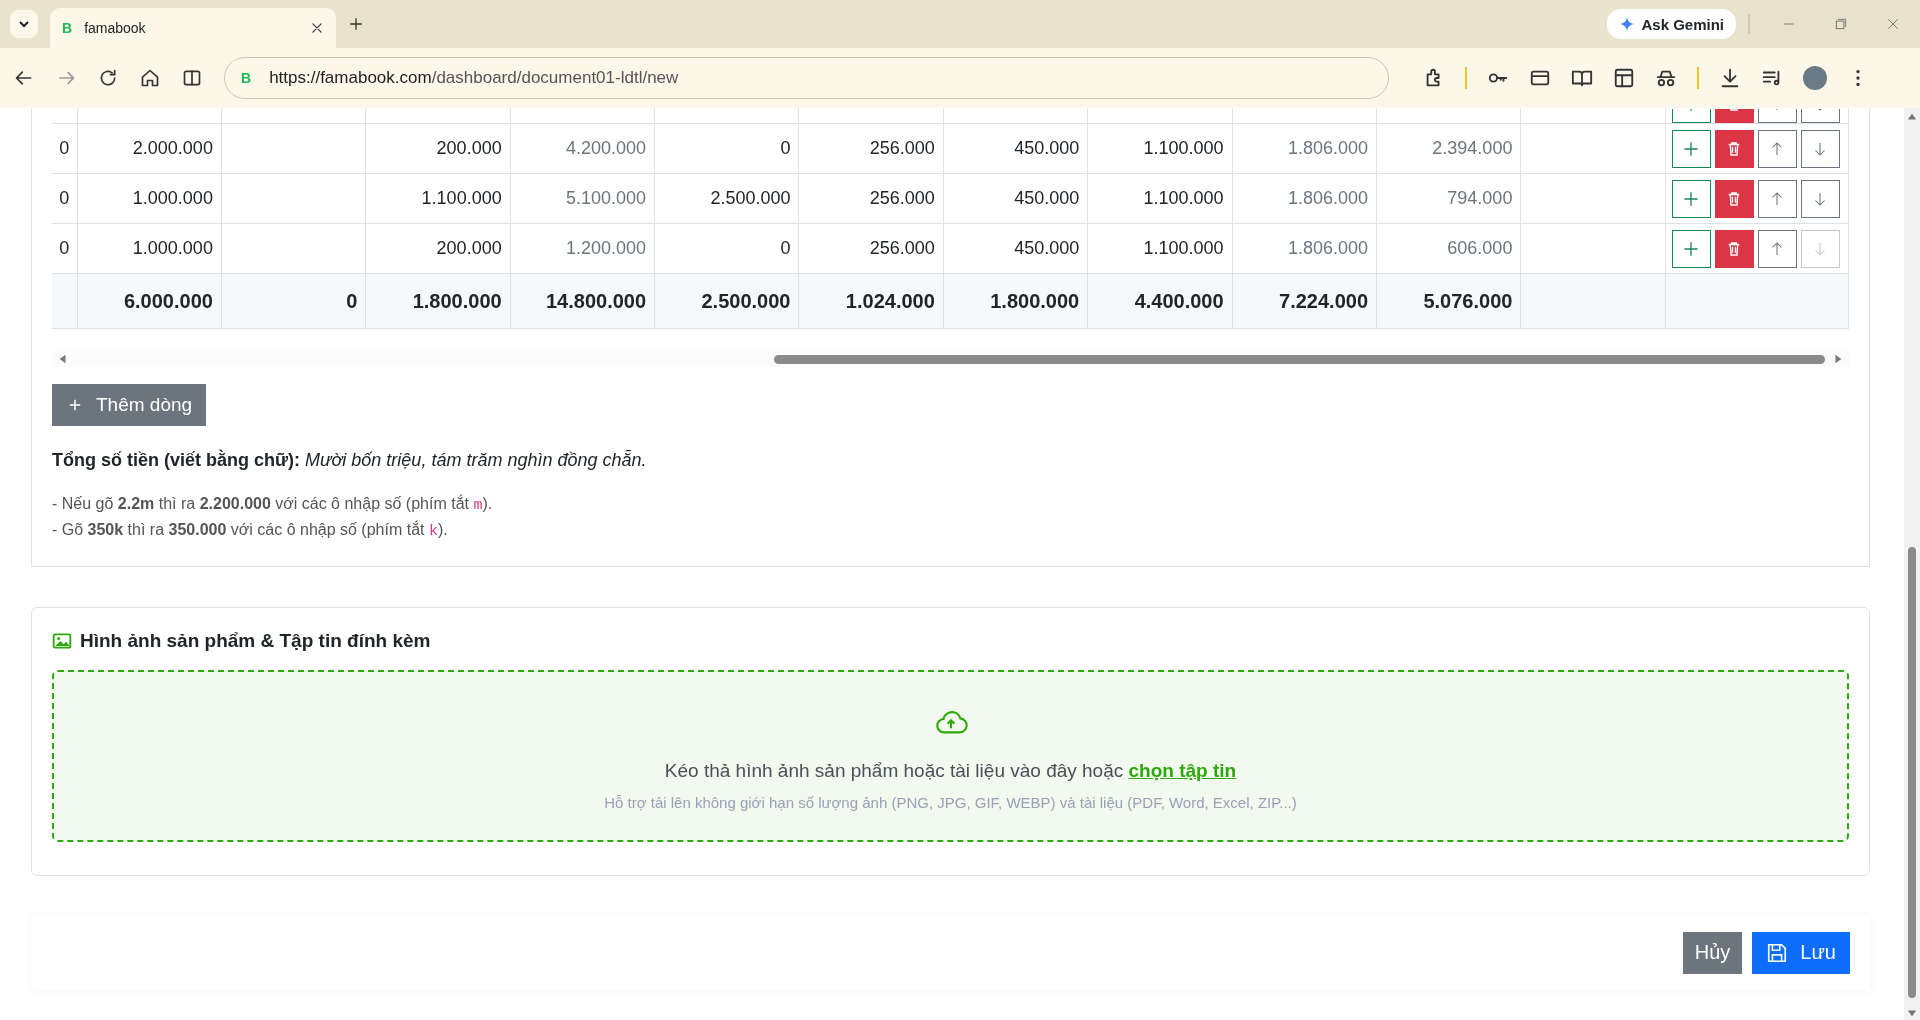 This screenshot has height=1020, width=1920. I want to click on table-cell: 5.100.000, so click(582, 198).